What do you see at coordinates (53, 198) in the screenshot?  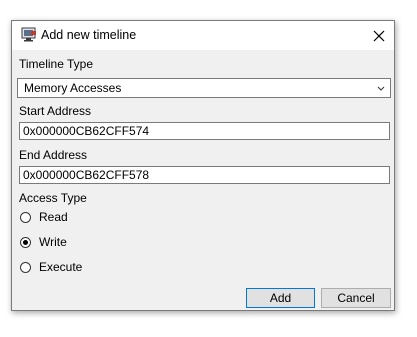 I see `access-type-label: Access Type` at bounding box center [53, 198].